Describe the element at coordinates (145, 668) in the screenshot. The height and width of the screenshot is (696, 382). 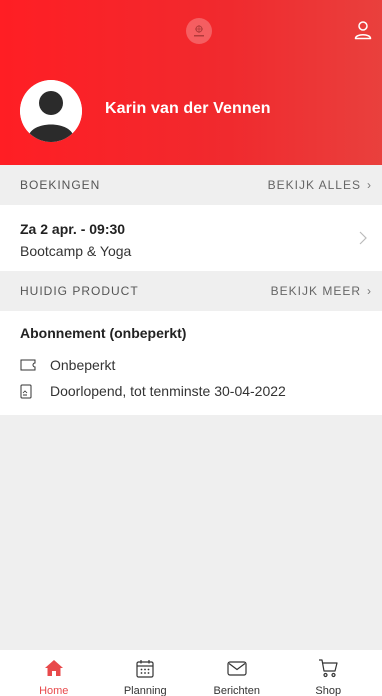
I see `calendar-icon` at that location.